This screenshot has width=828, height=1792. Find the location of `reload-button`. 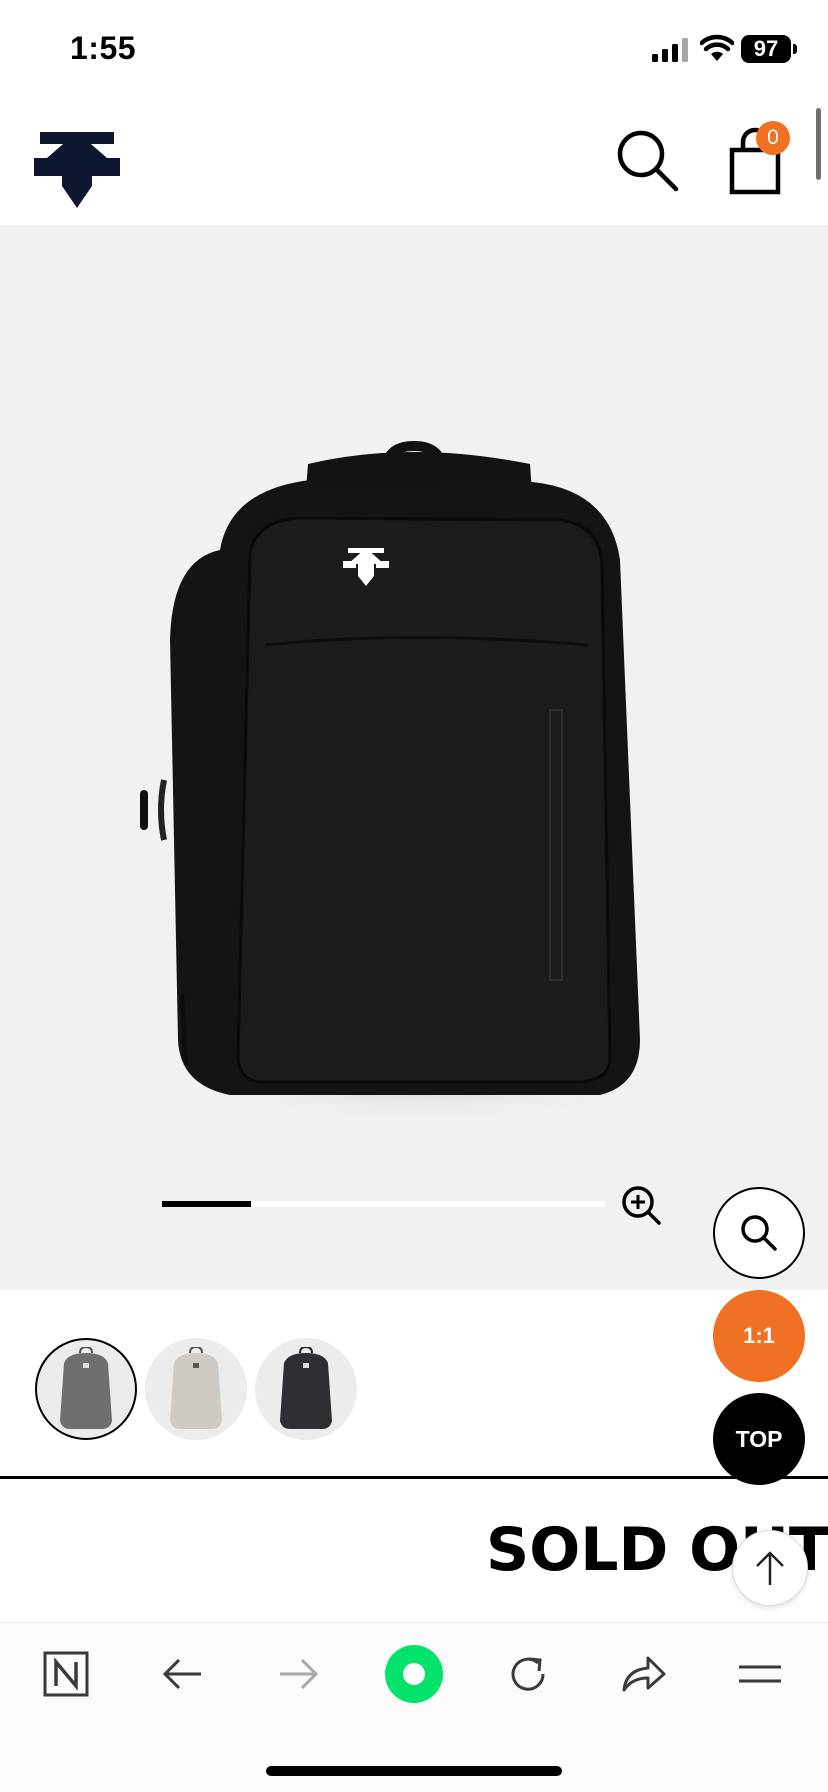

reload-button is located at coordinates (528, 1674).